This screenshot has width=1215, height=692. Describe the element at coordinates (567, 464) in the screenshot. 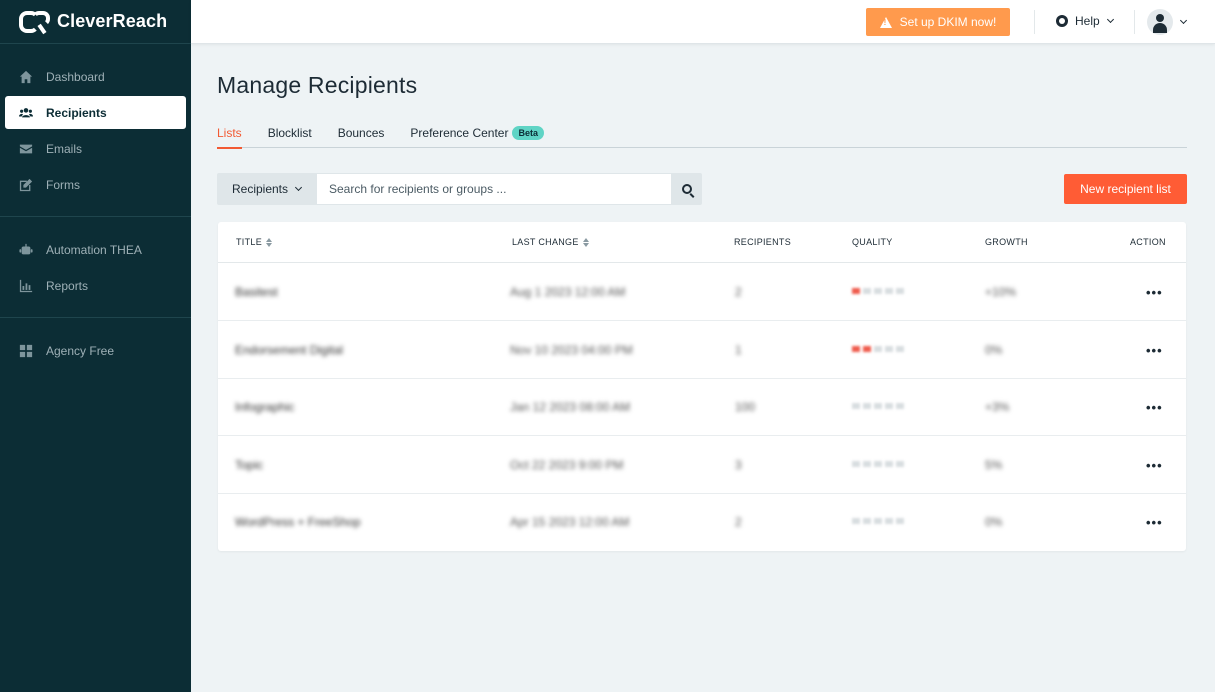

I see `row-last-change: Oct 22 2023 9:00 PM` at that location.